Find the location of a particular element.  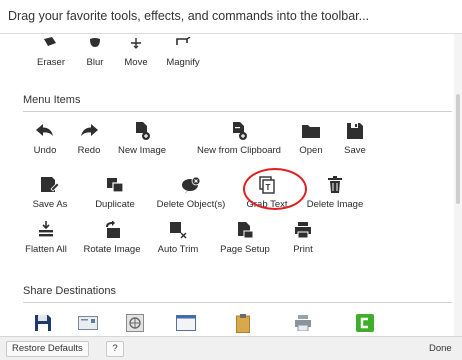

share-destinations-row is located at coordinates (205, 323).